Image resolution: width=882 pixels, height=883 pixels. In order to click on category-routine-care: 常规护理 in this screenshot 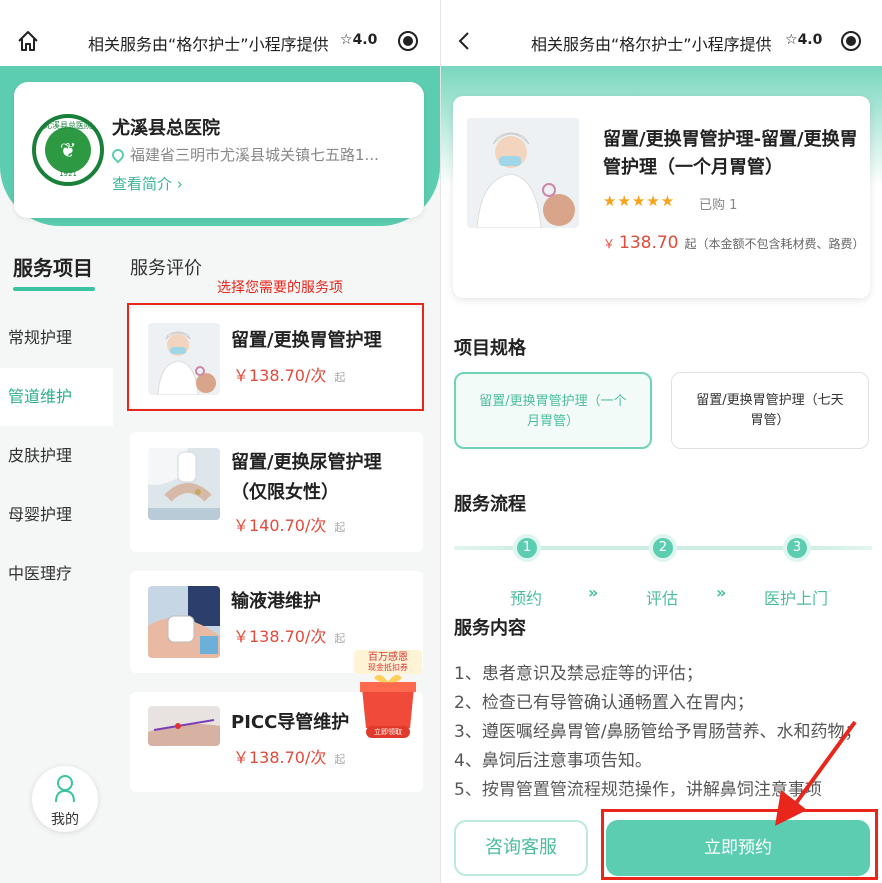, I will do `click(56, 338)`.